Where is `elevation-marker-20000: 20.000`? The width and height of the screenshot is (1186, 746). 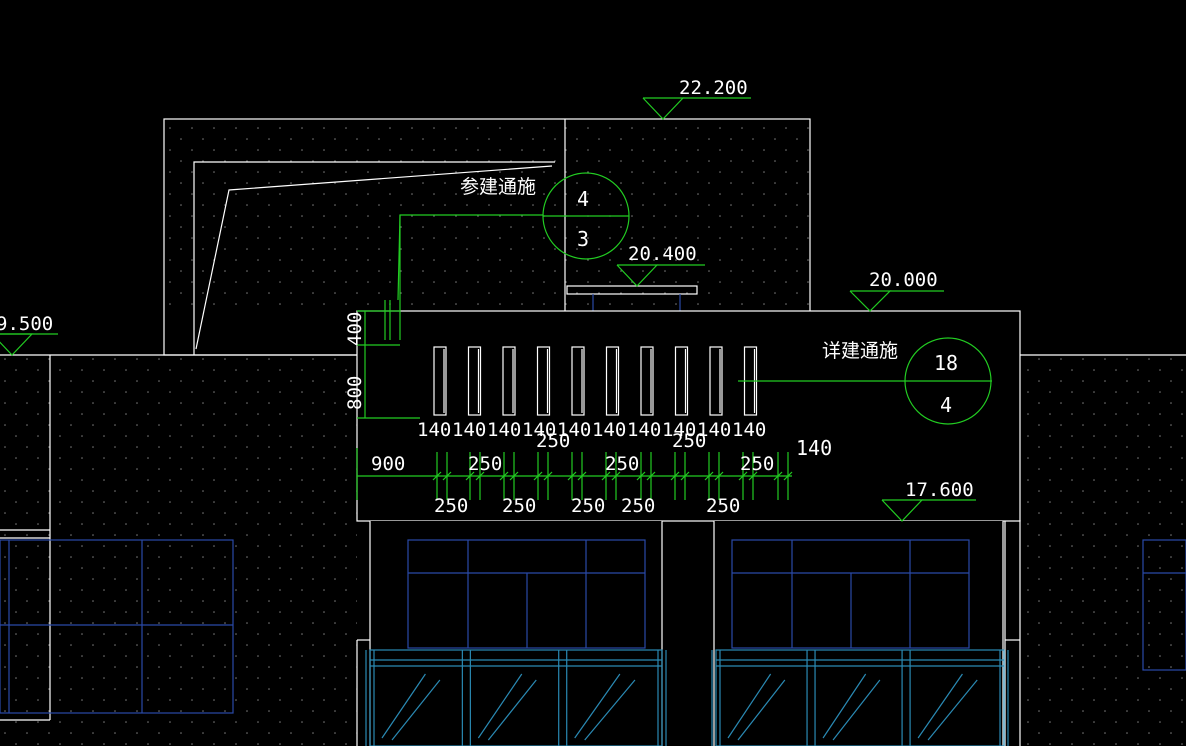 elevation-marker-20000: 20.000 is located at coordinates (896, 290).